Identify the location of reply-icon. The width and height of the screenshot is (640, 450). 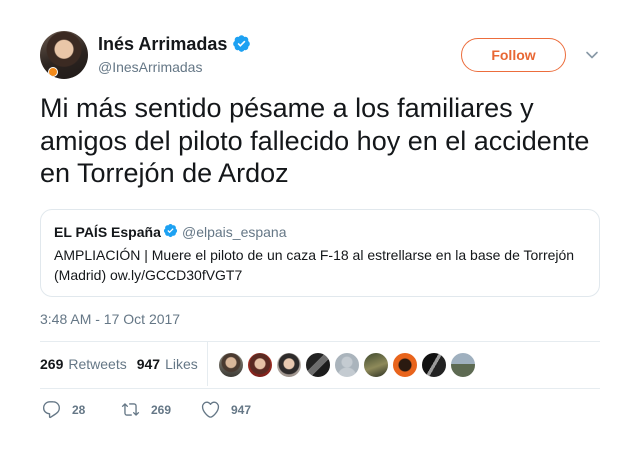
(51, 410).